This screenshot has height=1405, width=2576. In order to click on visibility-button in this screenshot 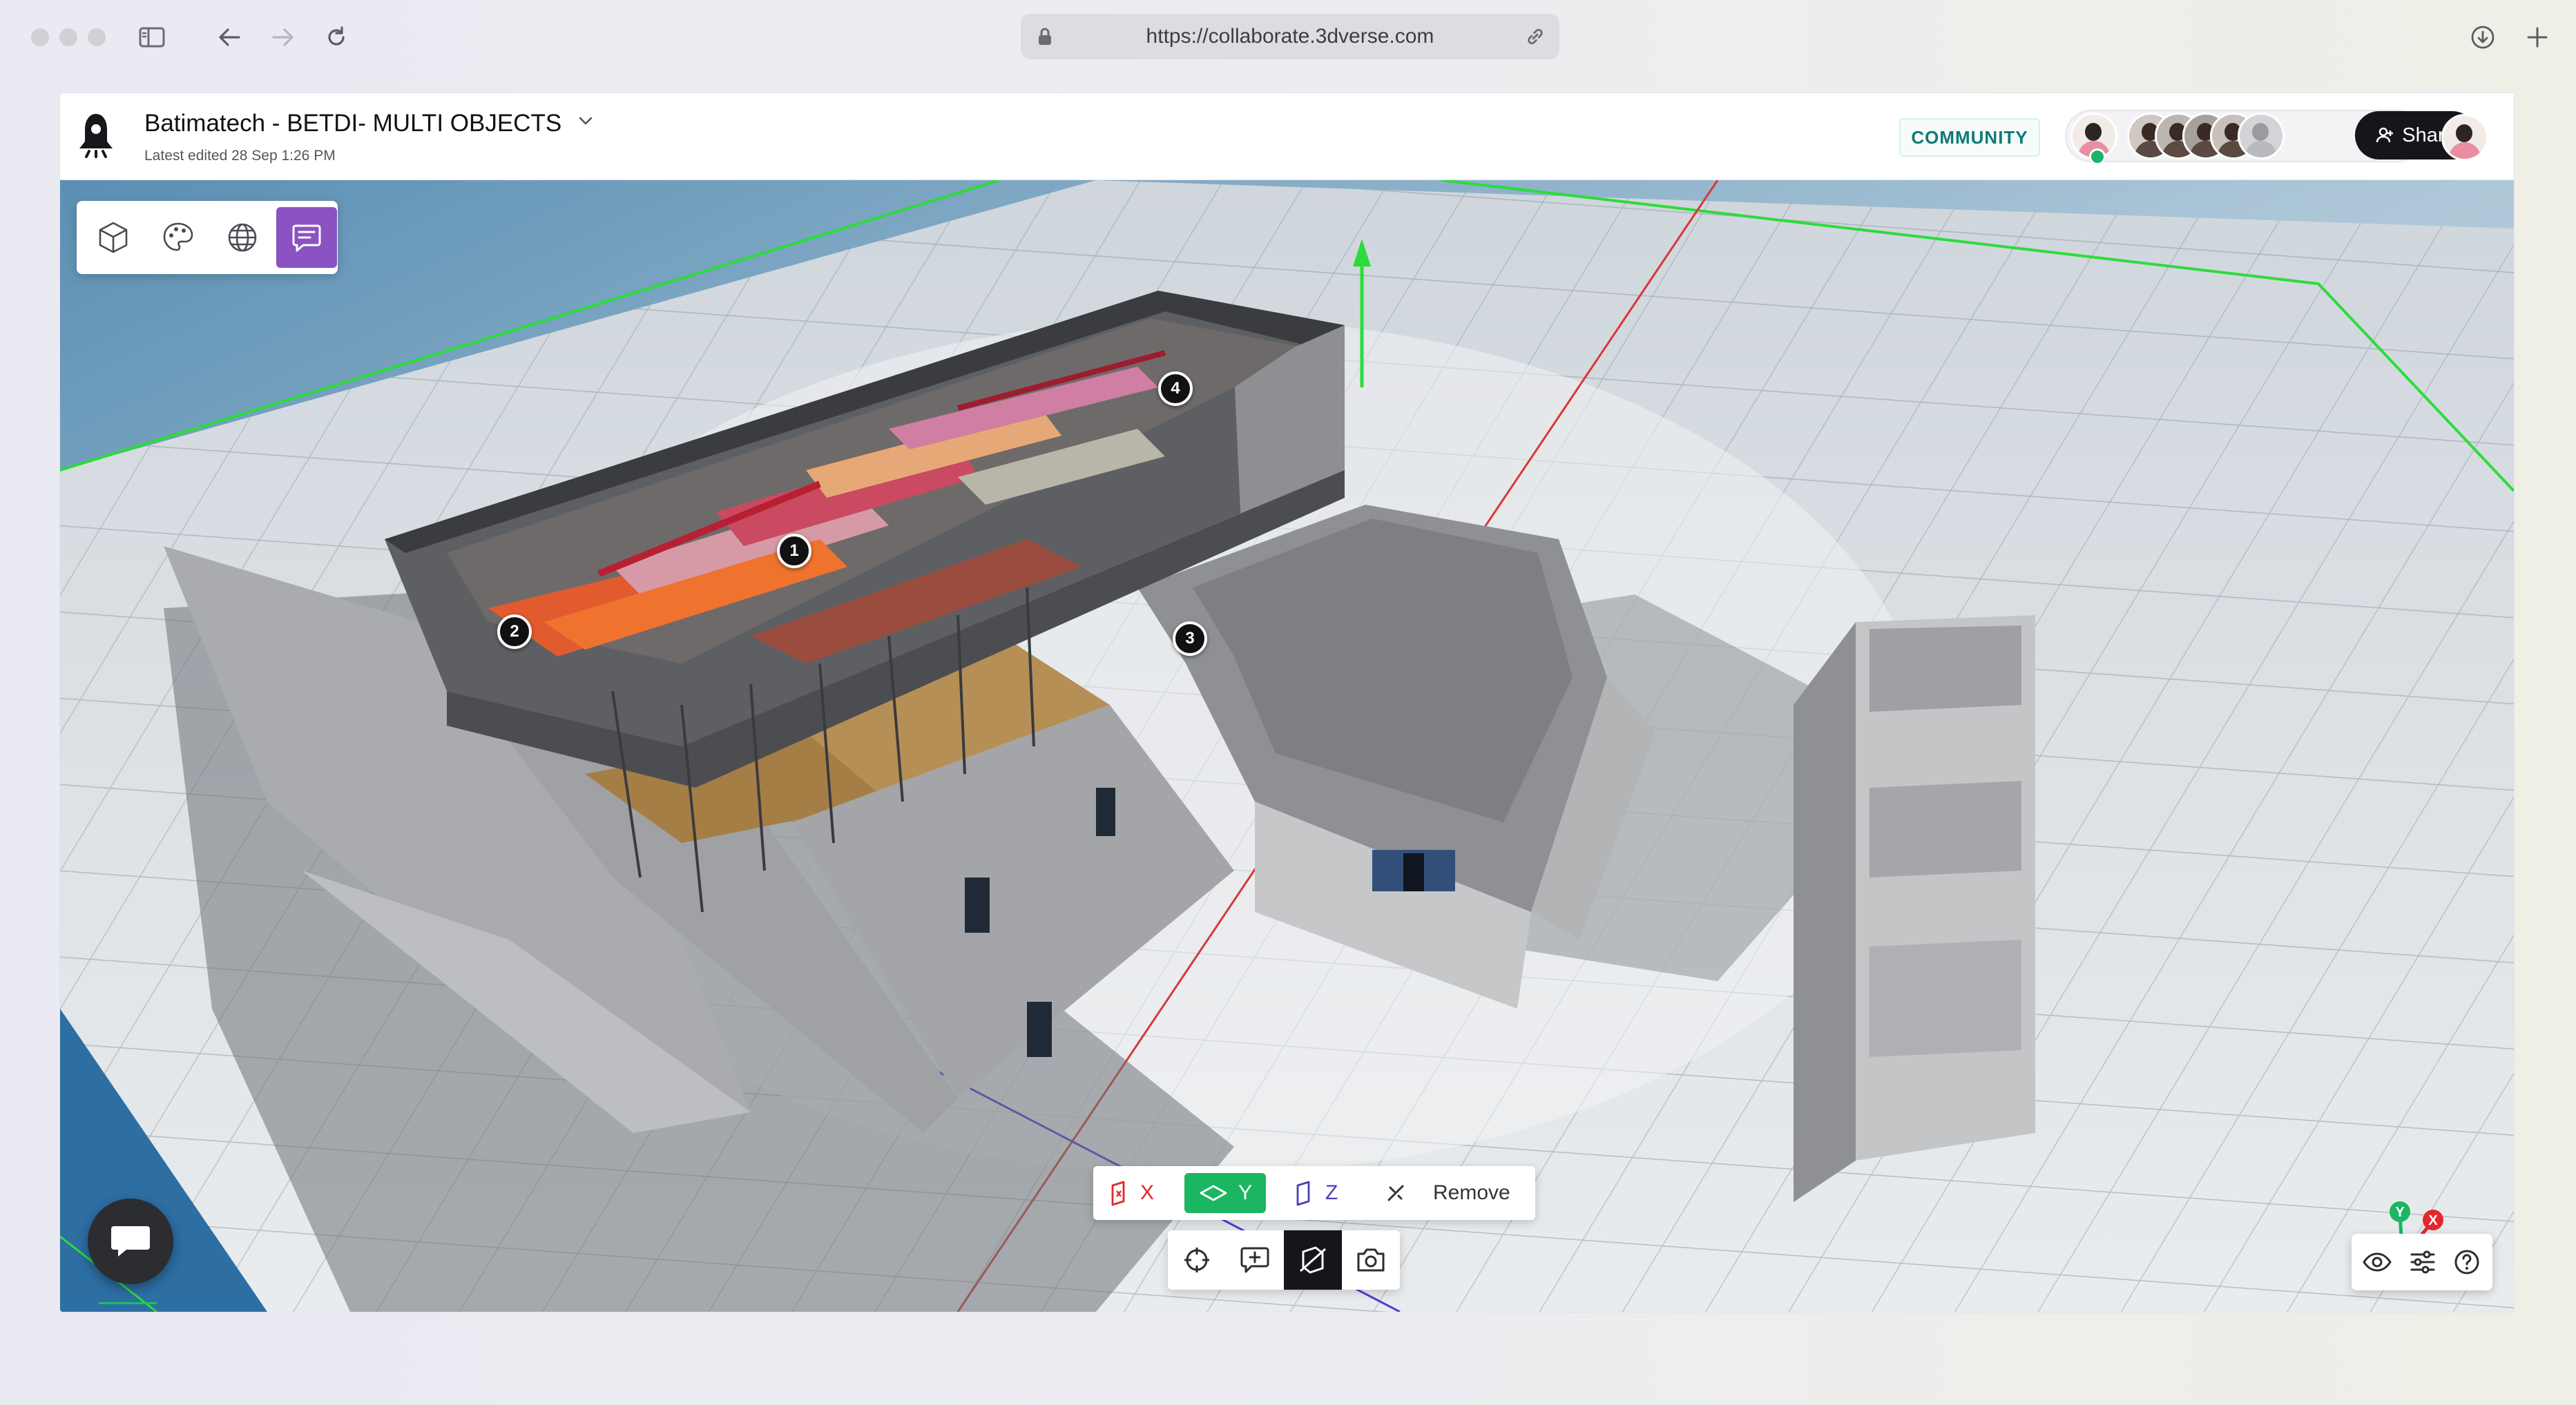, I will do `click(2377, 1262)`.